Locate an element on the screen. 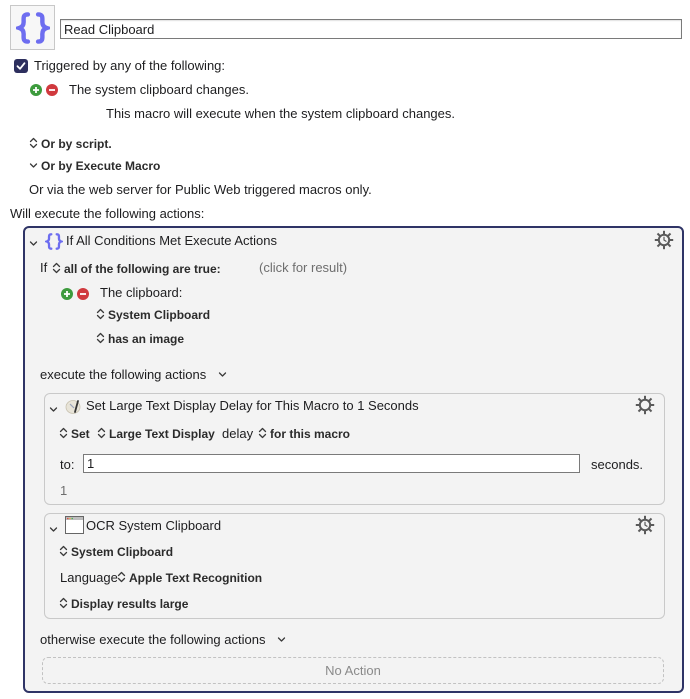 Image resolution: width=690 pixels, height=699 pixels. else-actions-disclosure: otherwise execute the following actions is located at coordinates (164, 640).